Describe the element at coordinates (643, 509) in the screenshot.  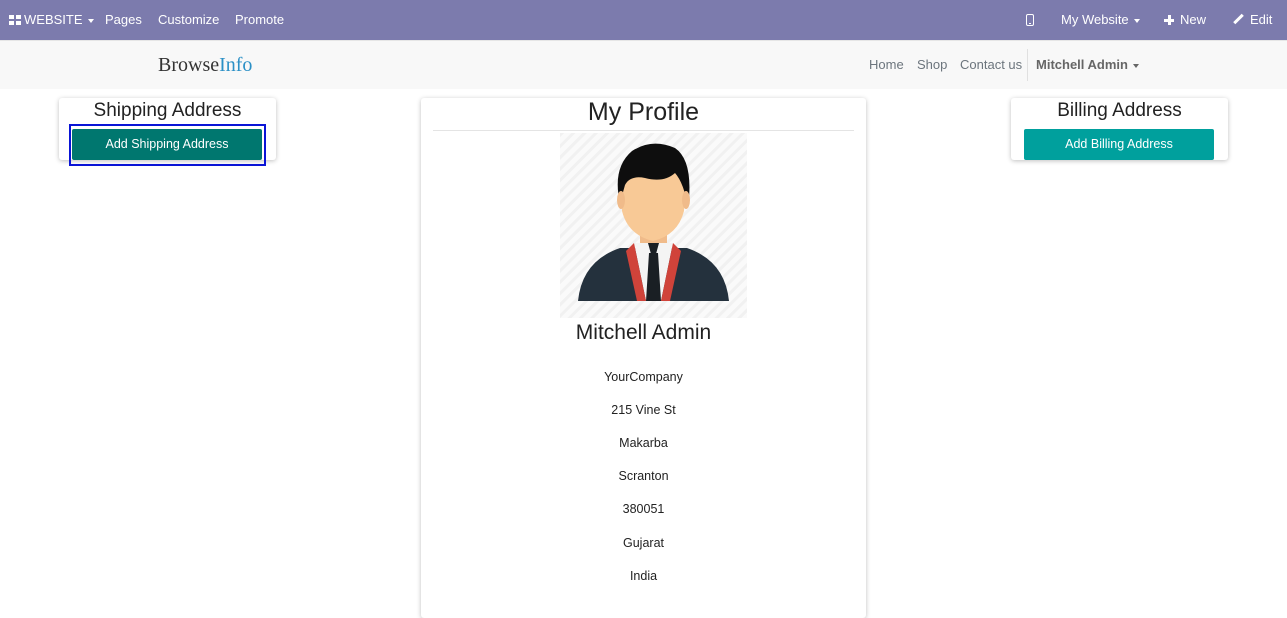
I see `profile-zip: 380051` at that location.